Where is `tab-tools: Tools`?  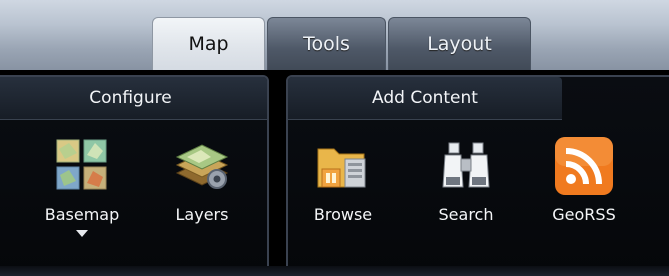
tab-tools: Tools is located at coordinates (326, 43).